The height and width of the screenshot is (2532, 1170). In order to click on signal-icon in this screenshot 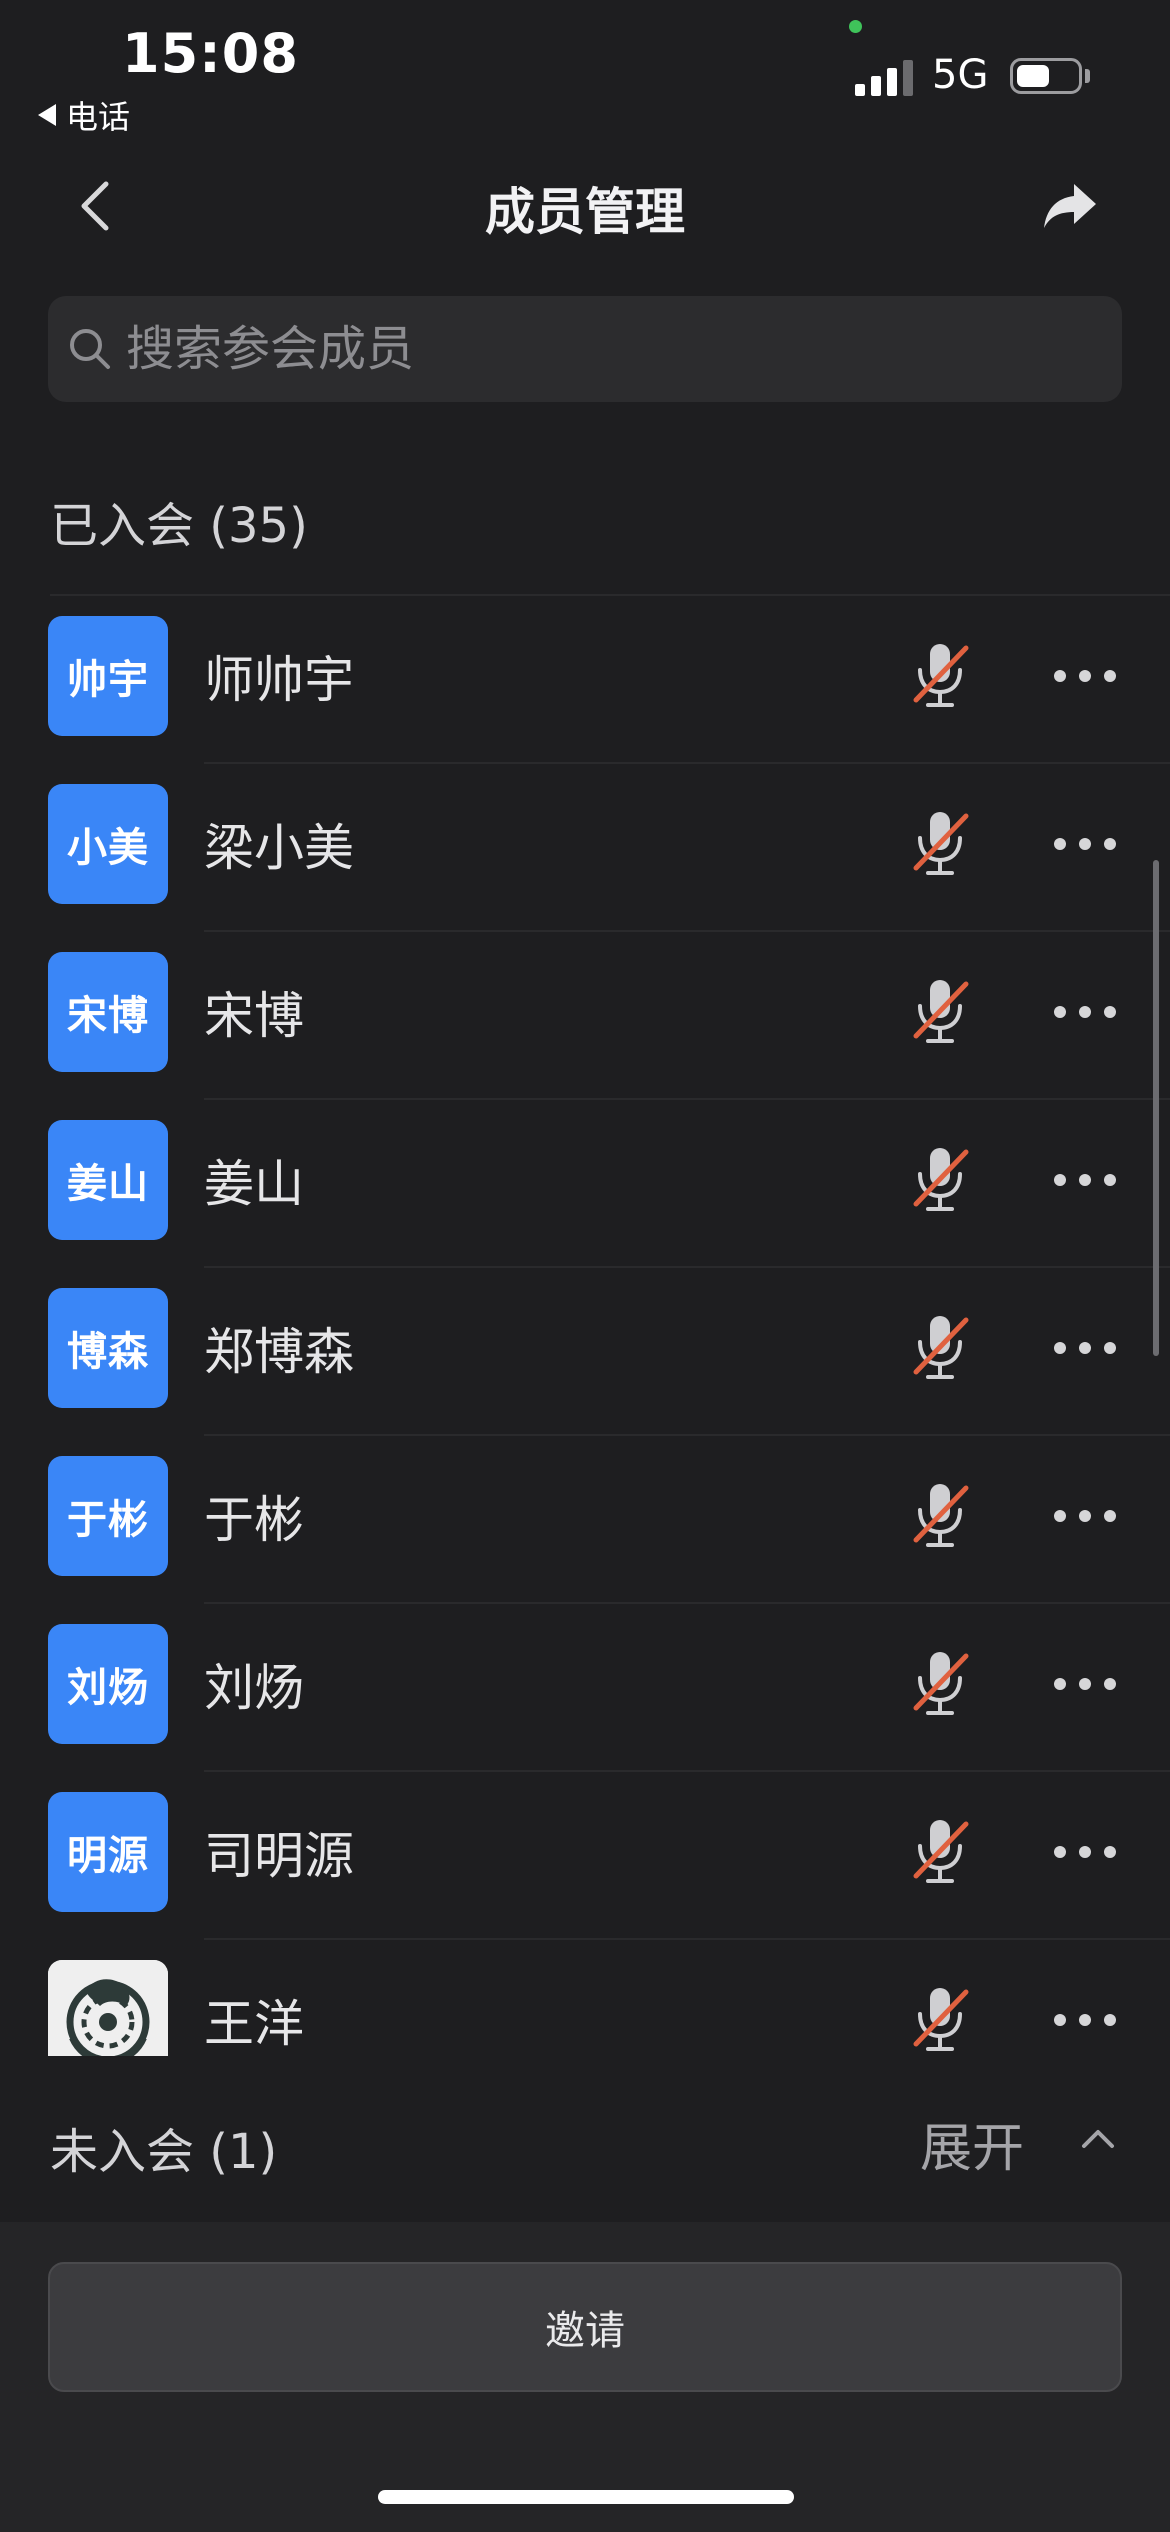, I will do `click(884, 78)`.